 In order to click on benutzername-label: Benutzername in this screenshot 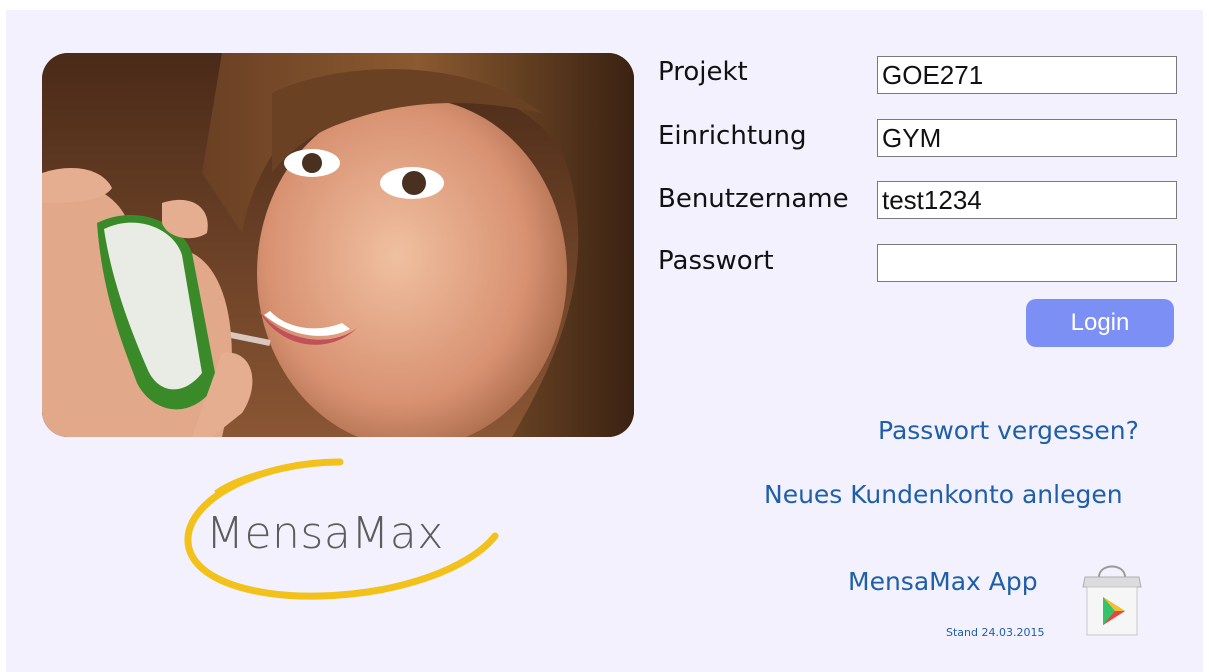, I will do `click(753, 199)`.